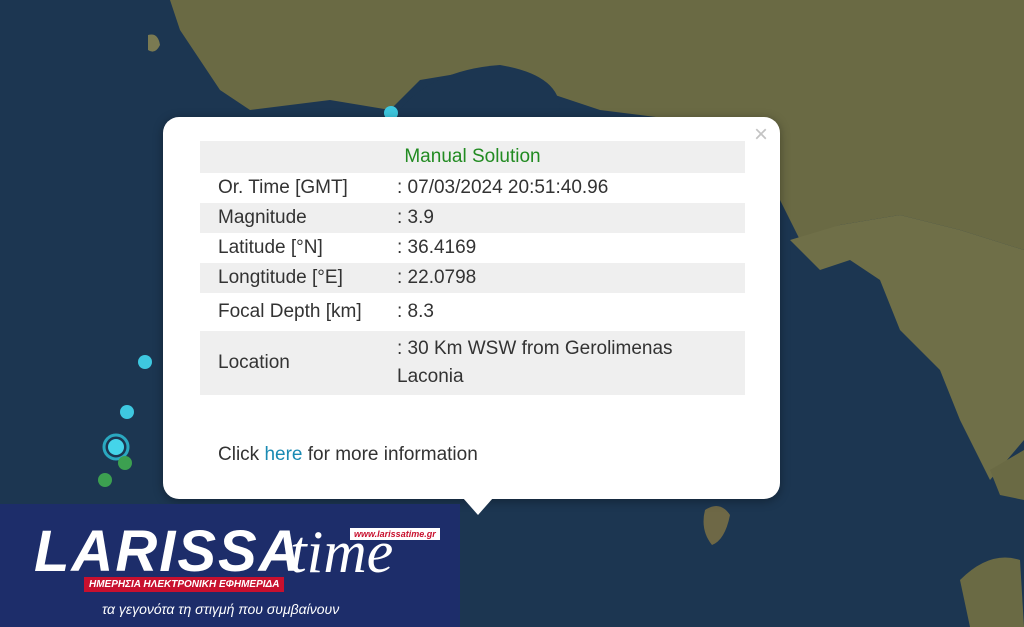 The image size is (1024, 627). I want to click on more-info-link: here, so click(283, 454).